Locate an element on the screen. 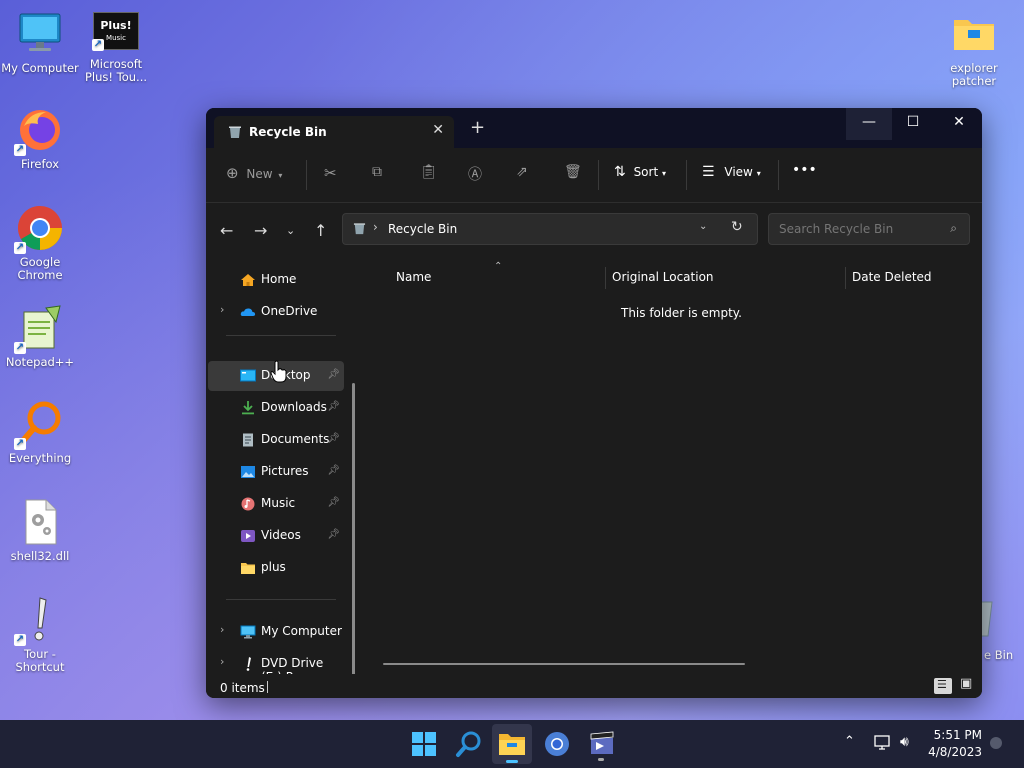 This screenshot has width=1024, height=768. network-icon is located at coordinates (883, 744).